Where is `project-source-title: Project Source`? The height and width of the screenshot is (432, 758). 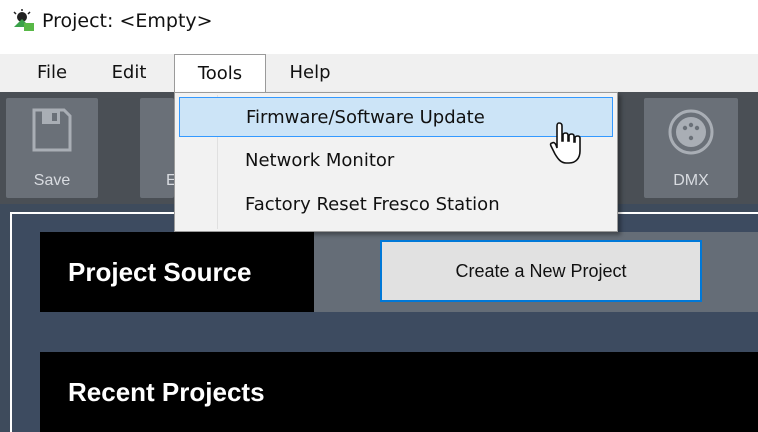 project-source-title: Project Source is located at coordinates (177, 272).